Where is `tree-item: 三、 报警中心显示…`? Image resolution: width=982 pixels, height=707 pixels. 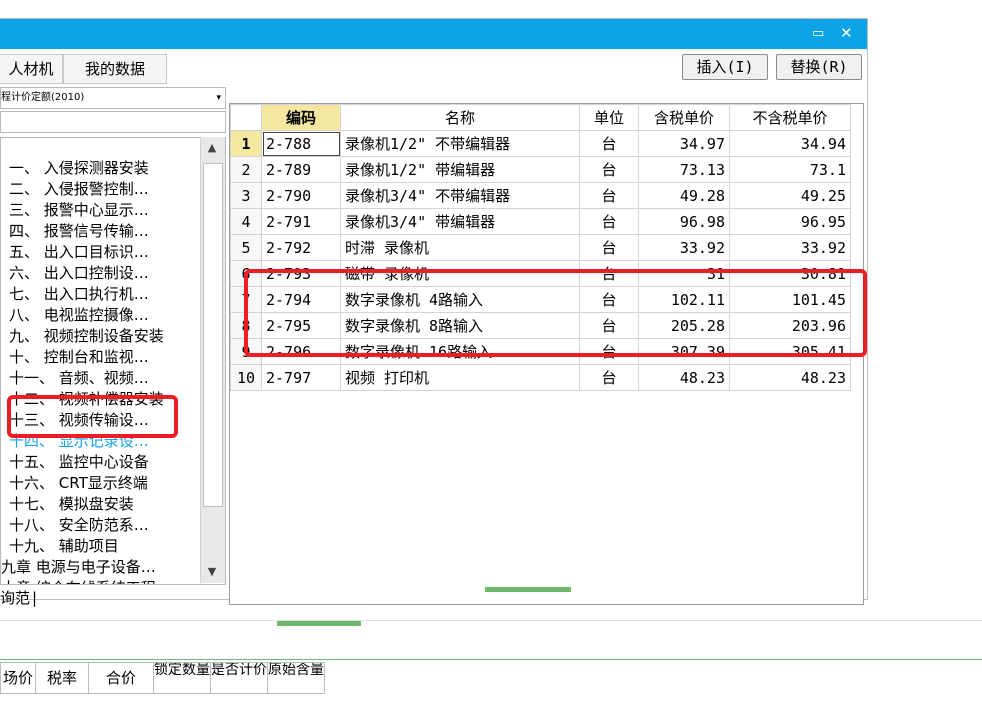 tree-item: 三、 报警中心显示… is located at coordinates (79, 210).